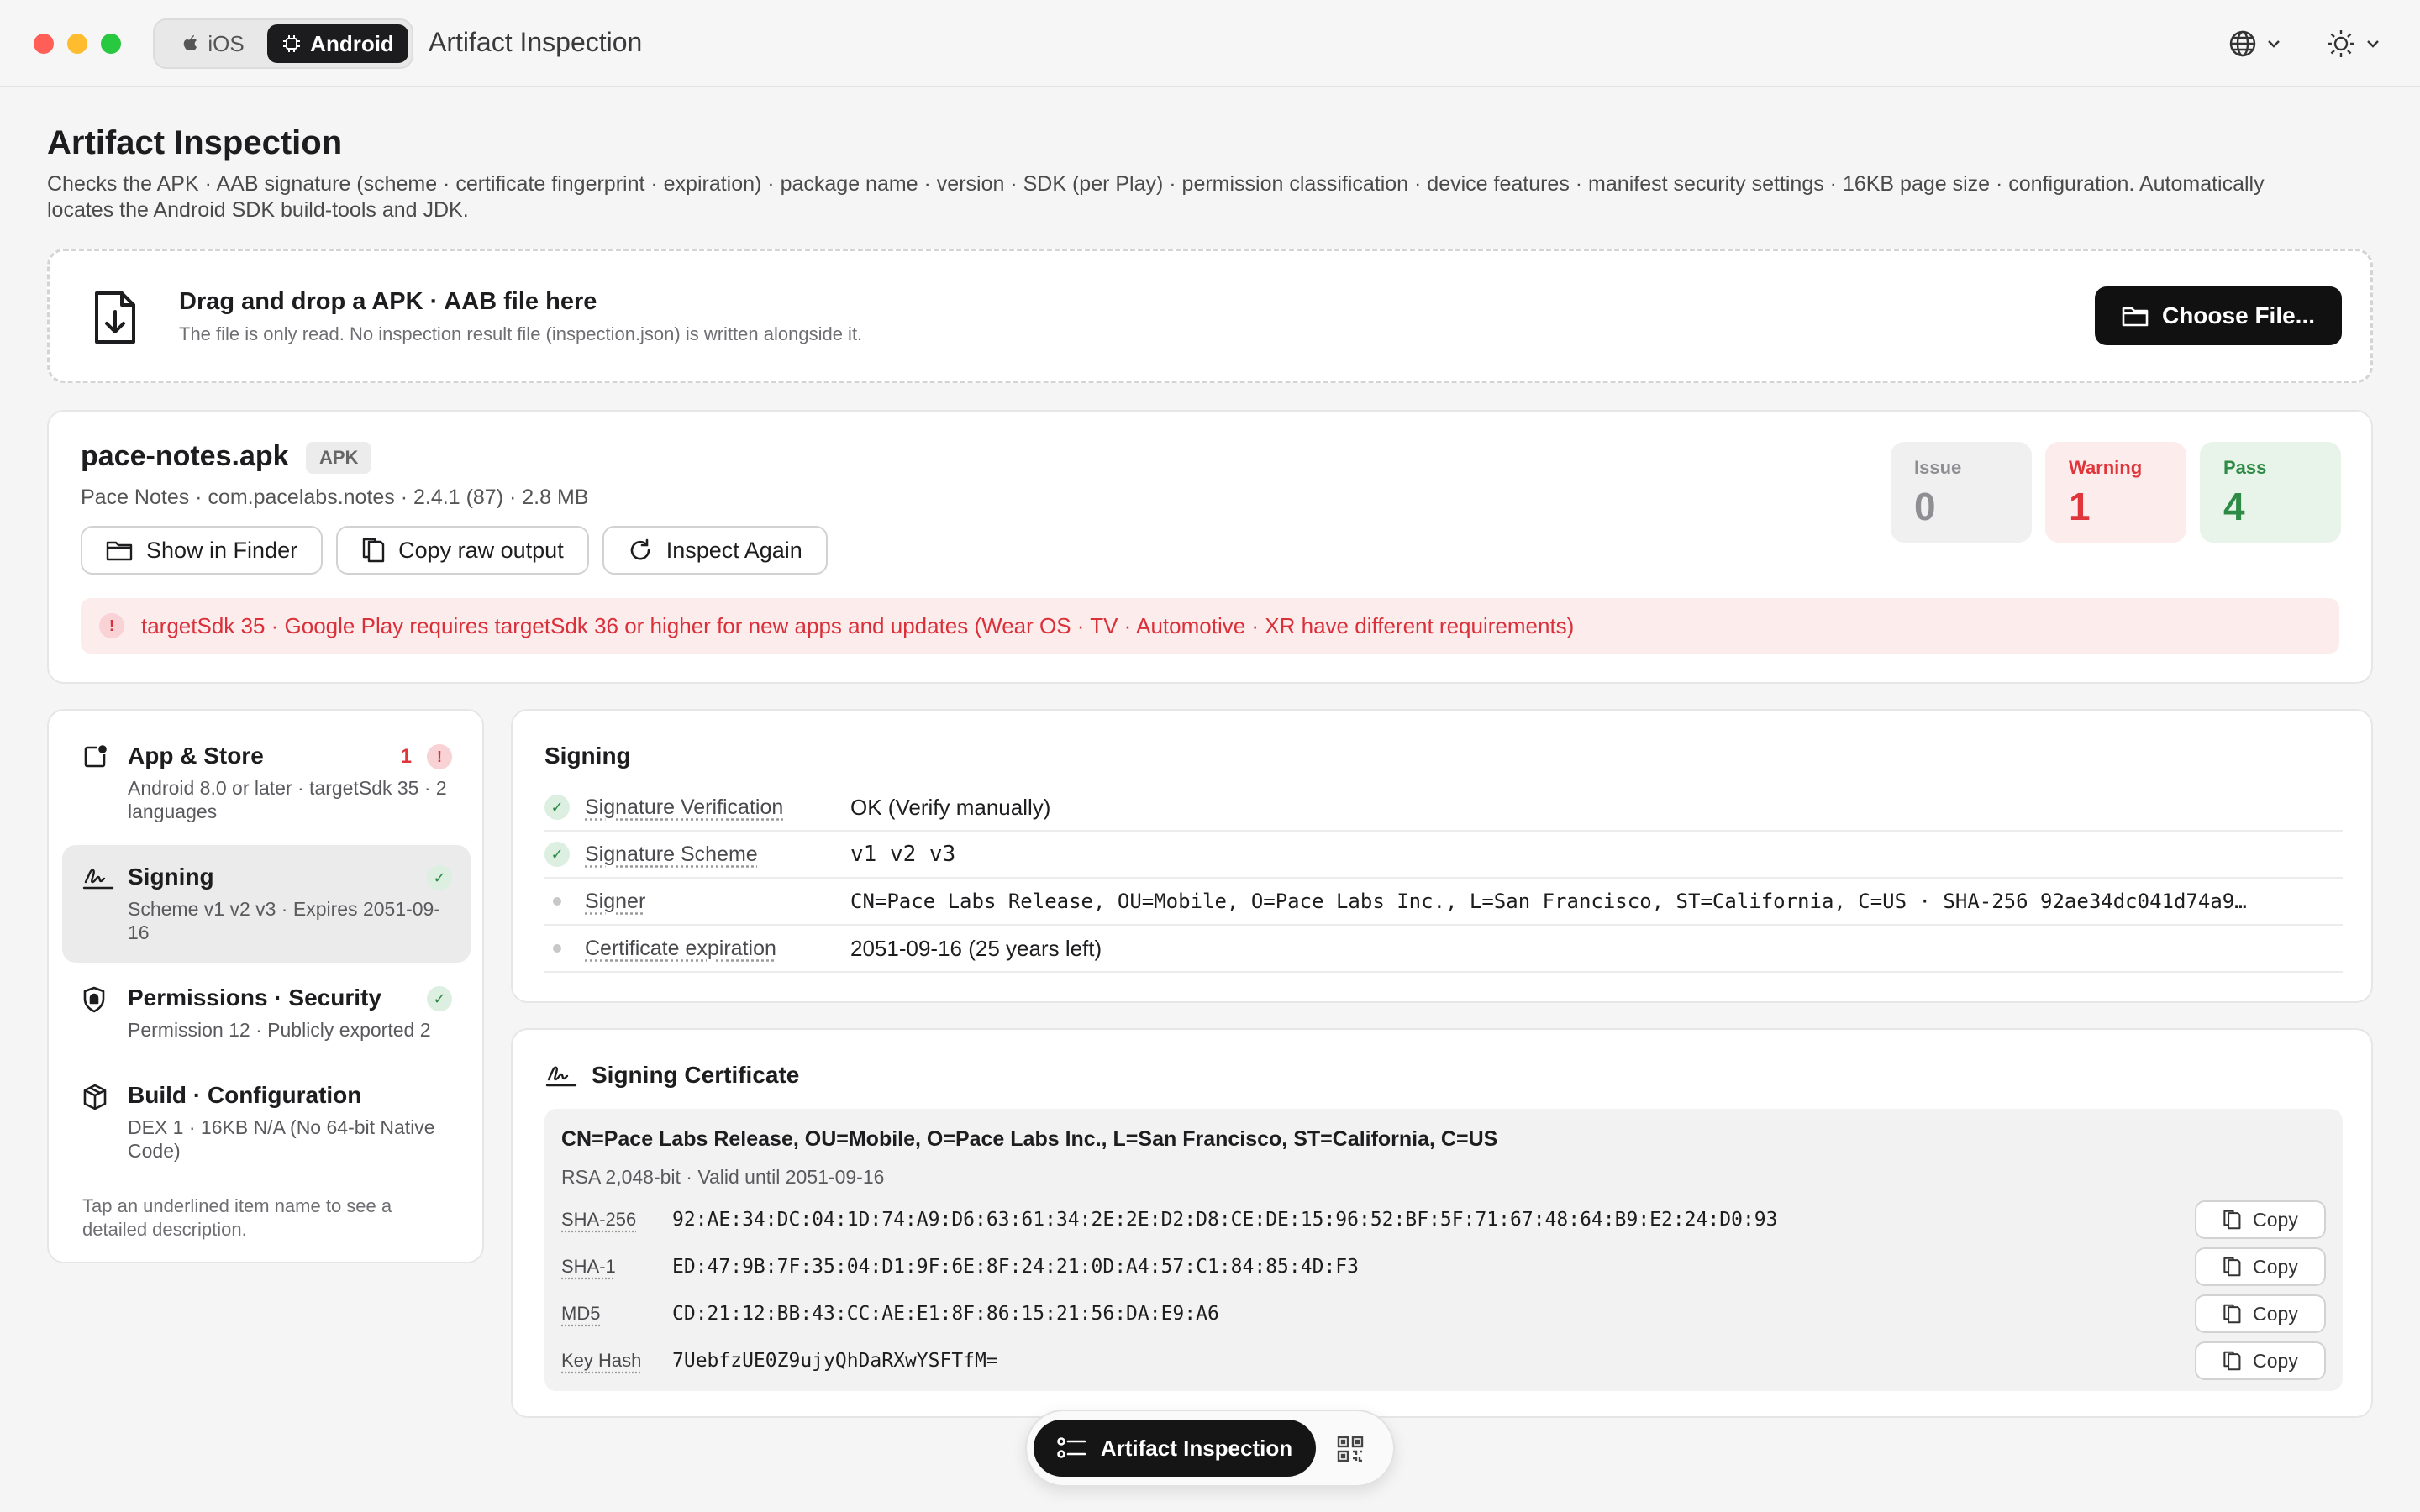 Image resolution: width=2420 pixels, height=1512 pixels. Describe the element at coordinates (715, 550) in the screenshot. I see `inspect-again-button: Inspect Again` at that location.